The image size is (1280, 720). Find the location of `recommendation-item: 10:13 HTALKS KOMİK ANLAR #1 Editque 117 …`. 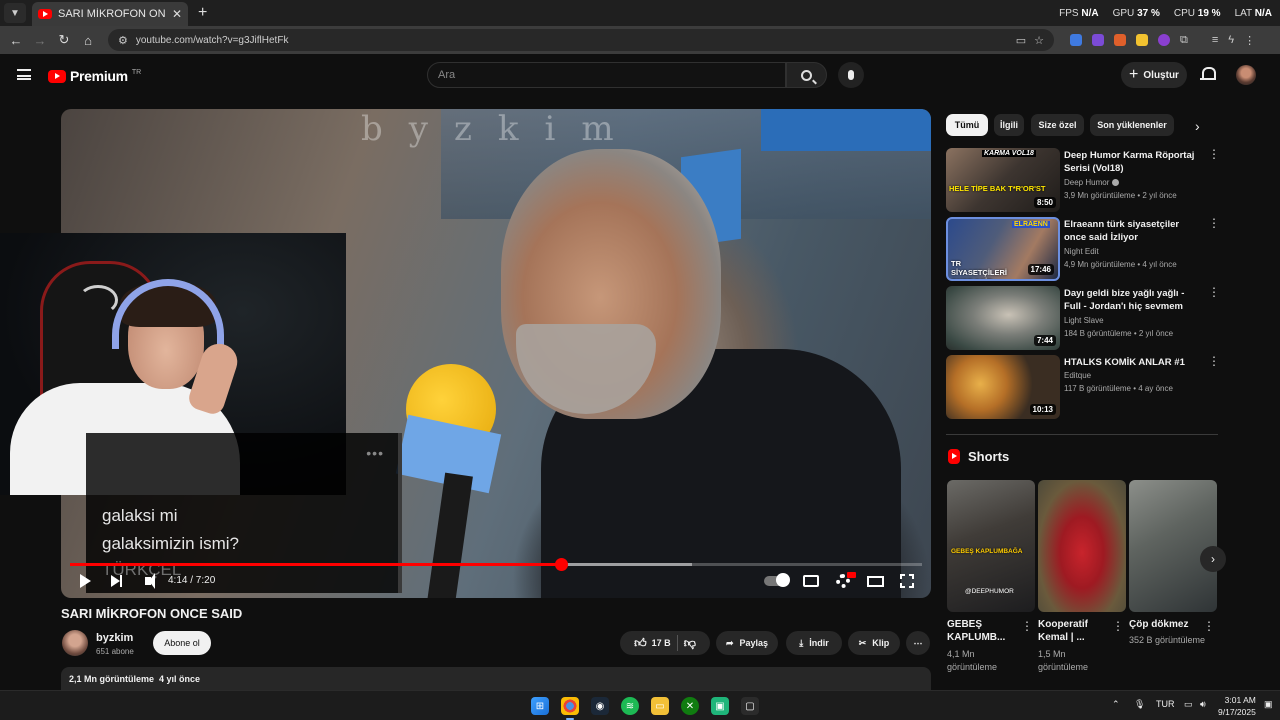

recommendation-item: 10:13 HTALKS KOMİK ANLAR #1 Editque 117 … is located at coordinates (1083, 388).